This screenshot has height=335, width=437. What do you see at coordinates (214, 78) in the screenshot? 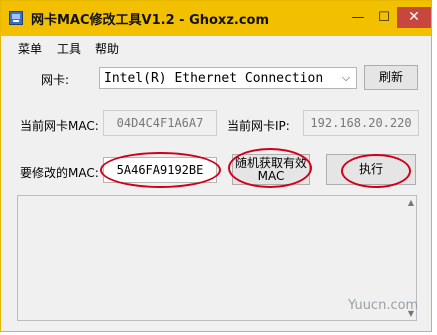
I see `adapter-select-value: Intel(R) Ethernet Connection` at bounding box center [214, 78].